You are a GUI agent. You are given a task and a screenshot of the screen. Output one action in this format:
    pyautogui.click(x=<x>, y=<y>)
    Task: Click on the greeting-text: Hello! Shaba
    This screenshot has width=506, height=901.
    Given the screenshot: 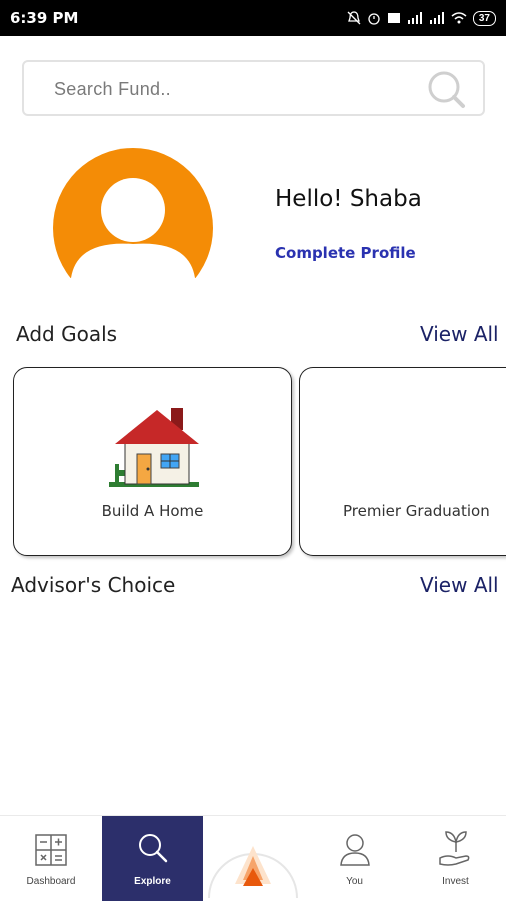 What is the action you would take?
    pyautogui.click(x=348, y=199)
    